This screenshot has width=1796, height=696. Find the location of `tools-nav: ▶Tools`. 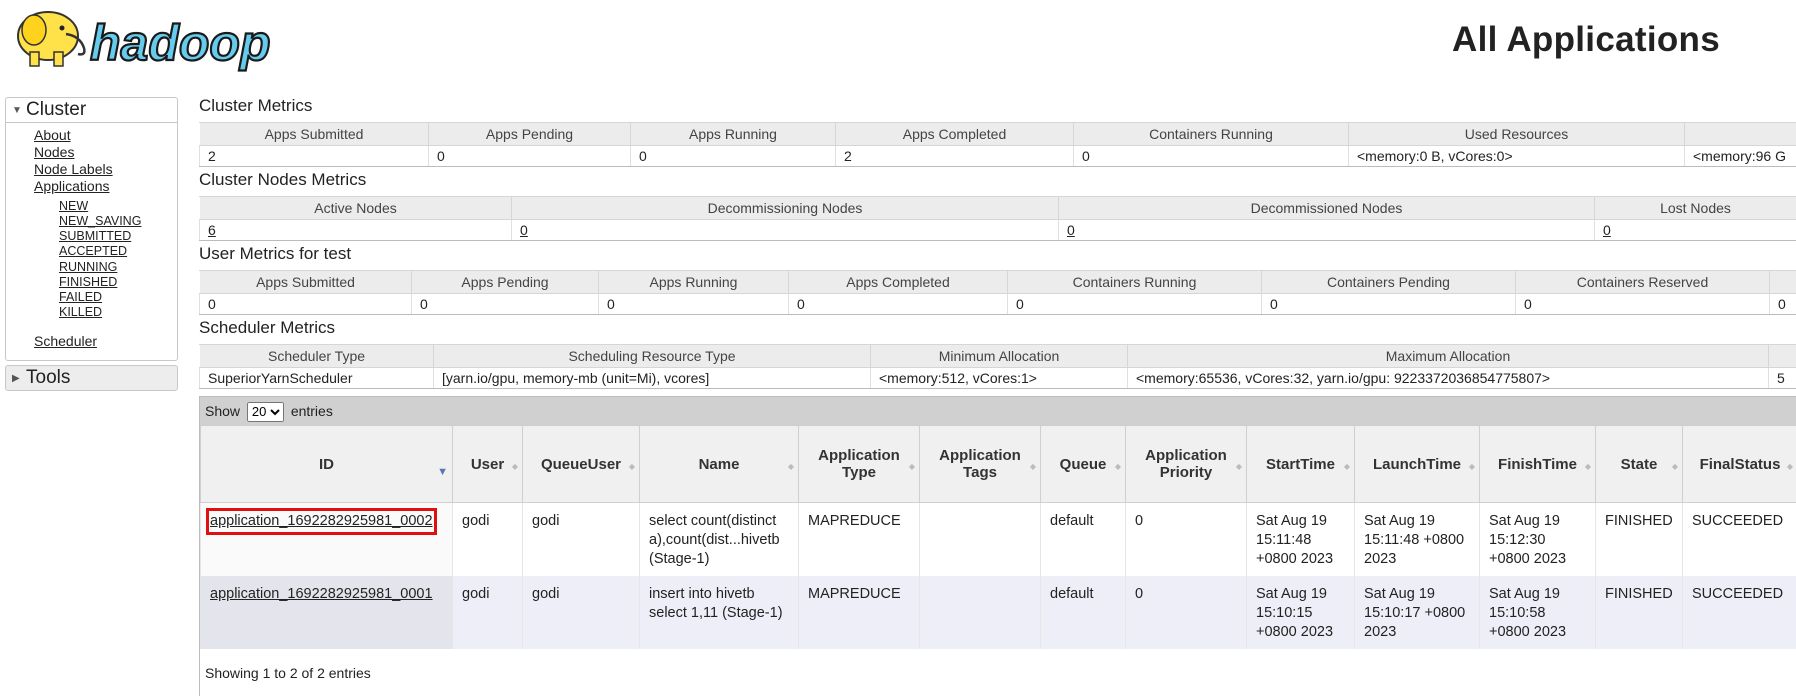

tools-nav: ▶Tools is located at coordinates (91, 378).